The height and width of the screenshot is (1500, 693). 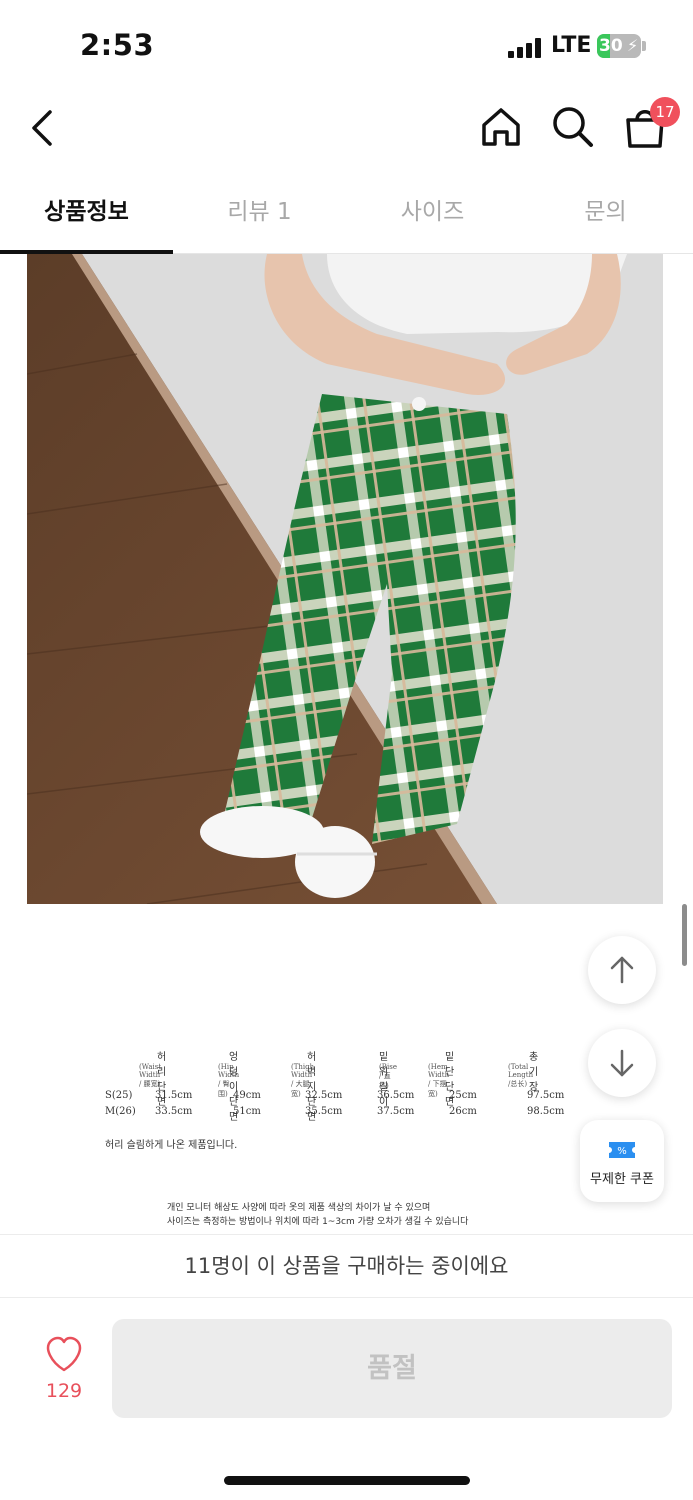 I want to click on like-button: 129, so click(x=64, y=1376).